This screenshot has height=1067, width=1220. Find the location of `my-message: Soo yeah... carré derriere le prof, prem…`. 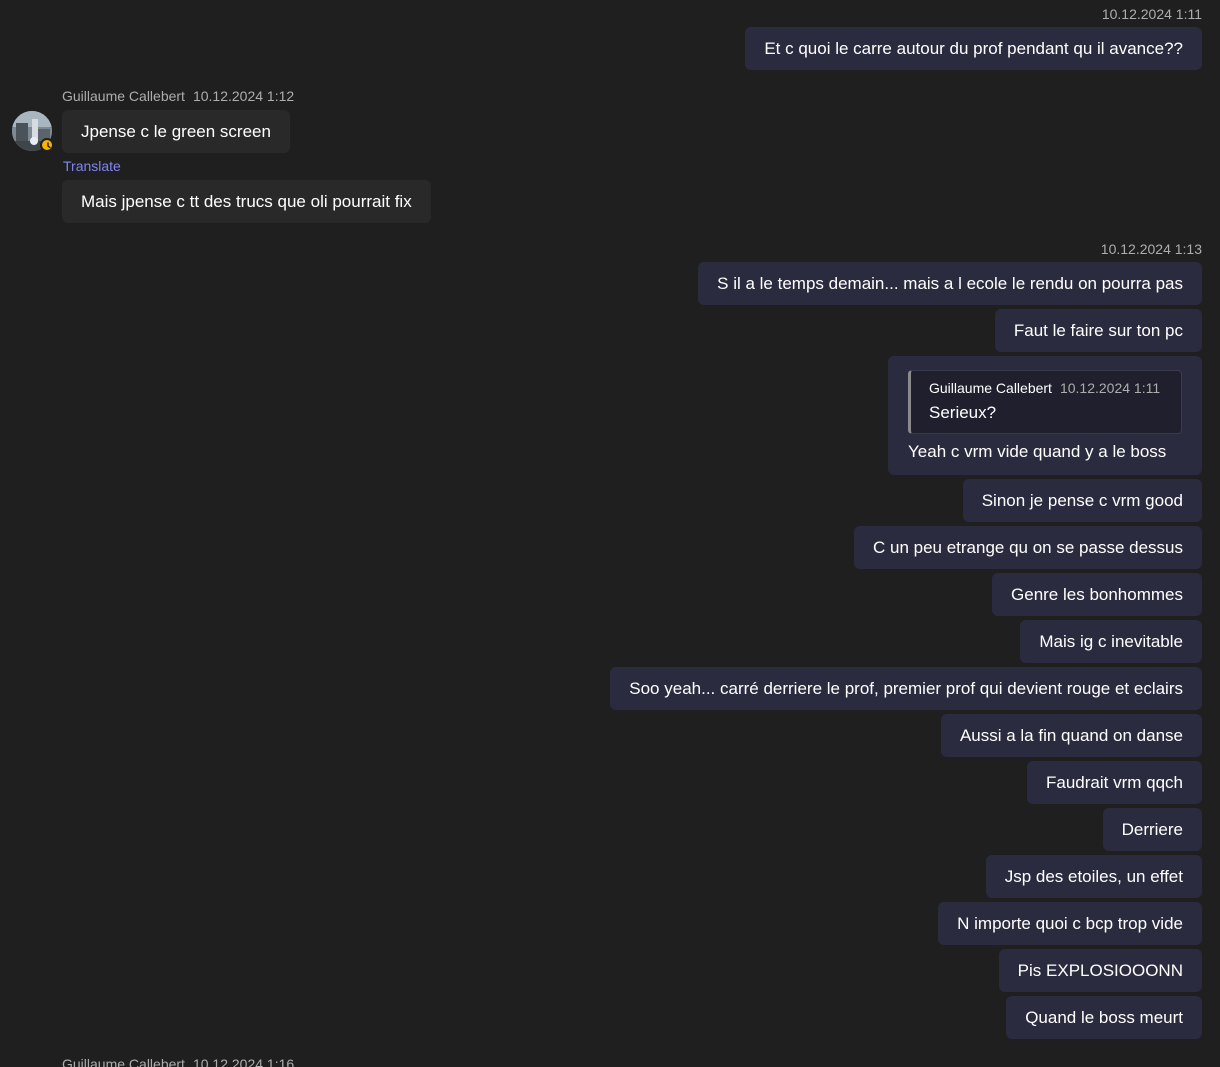

my-message: Soo yeah... carré derriere le prof, prem… is located at coordinates (906, 688).